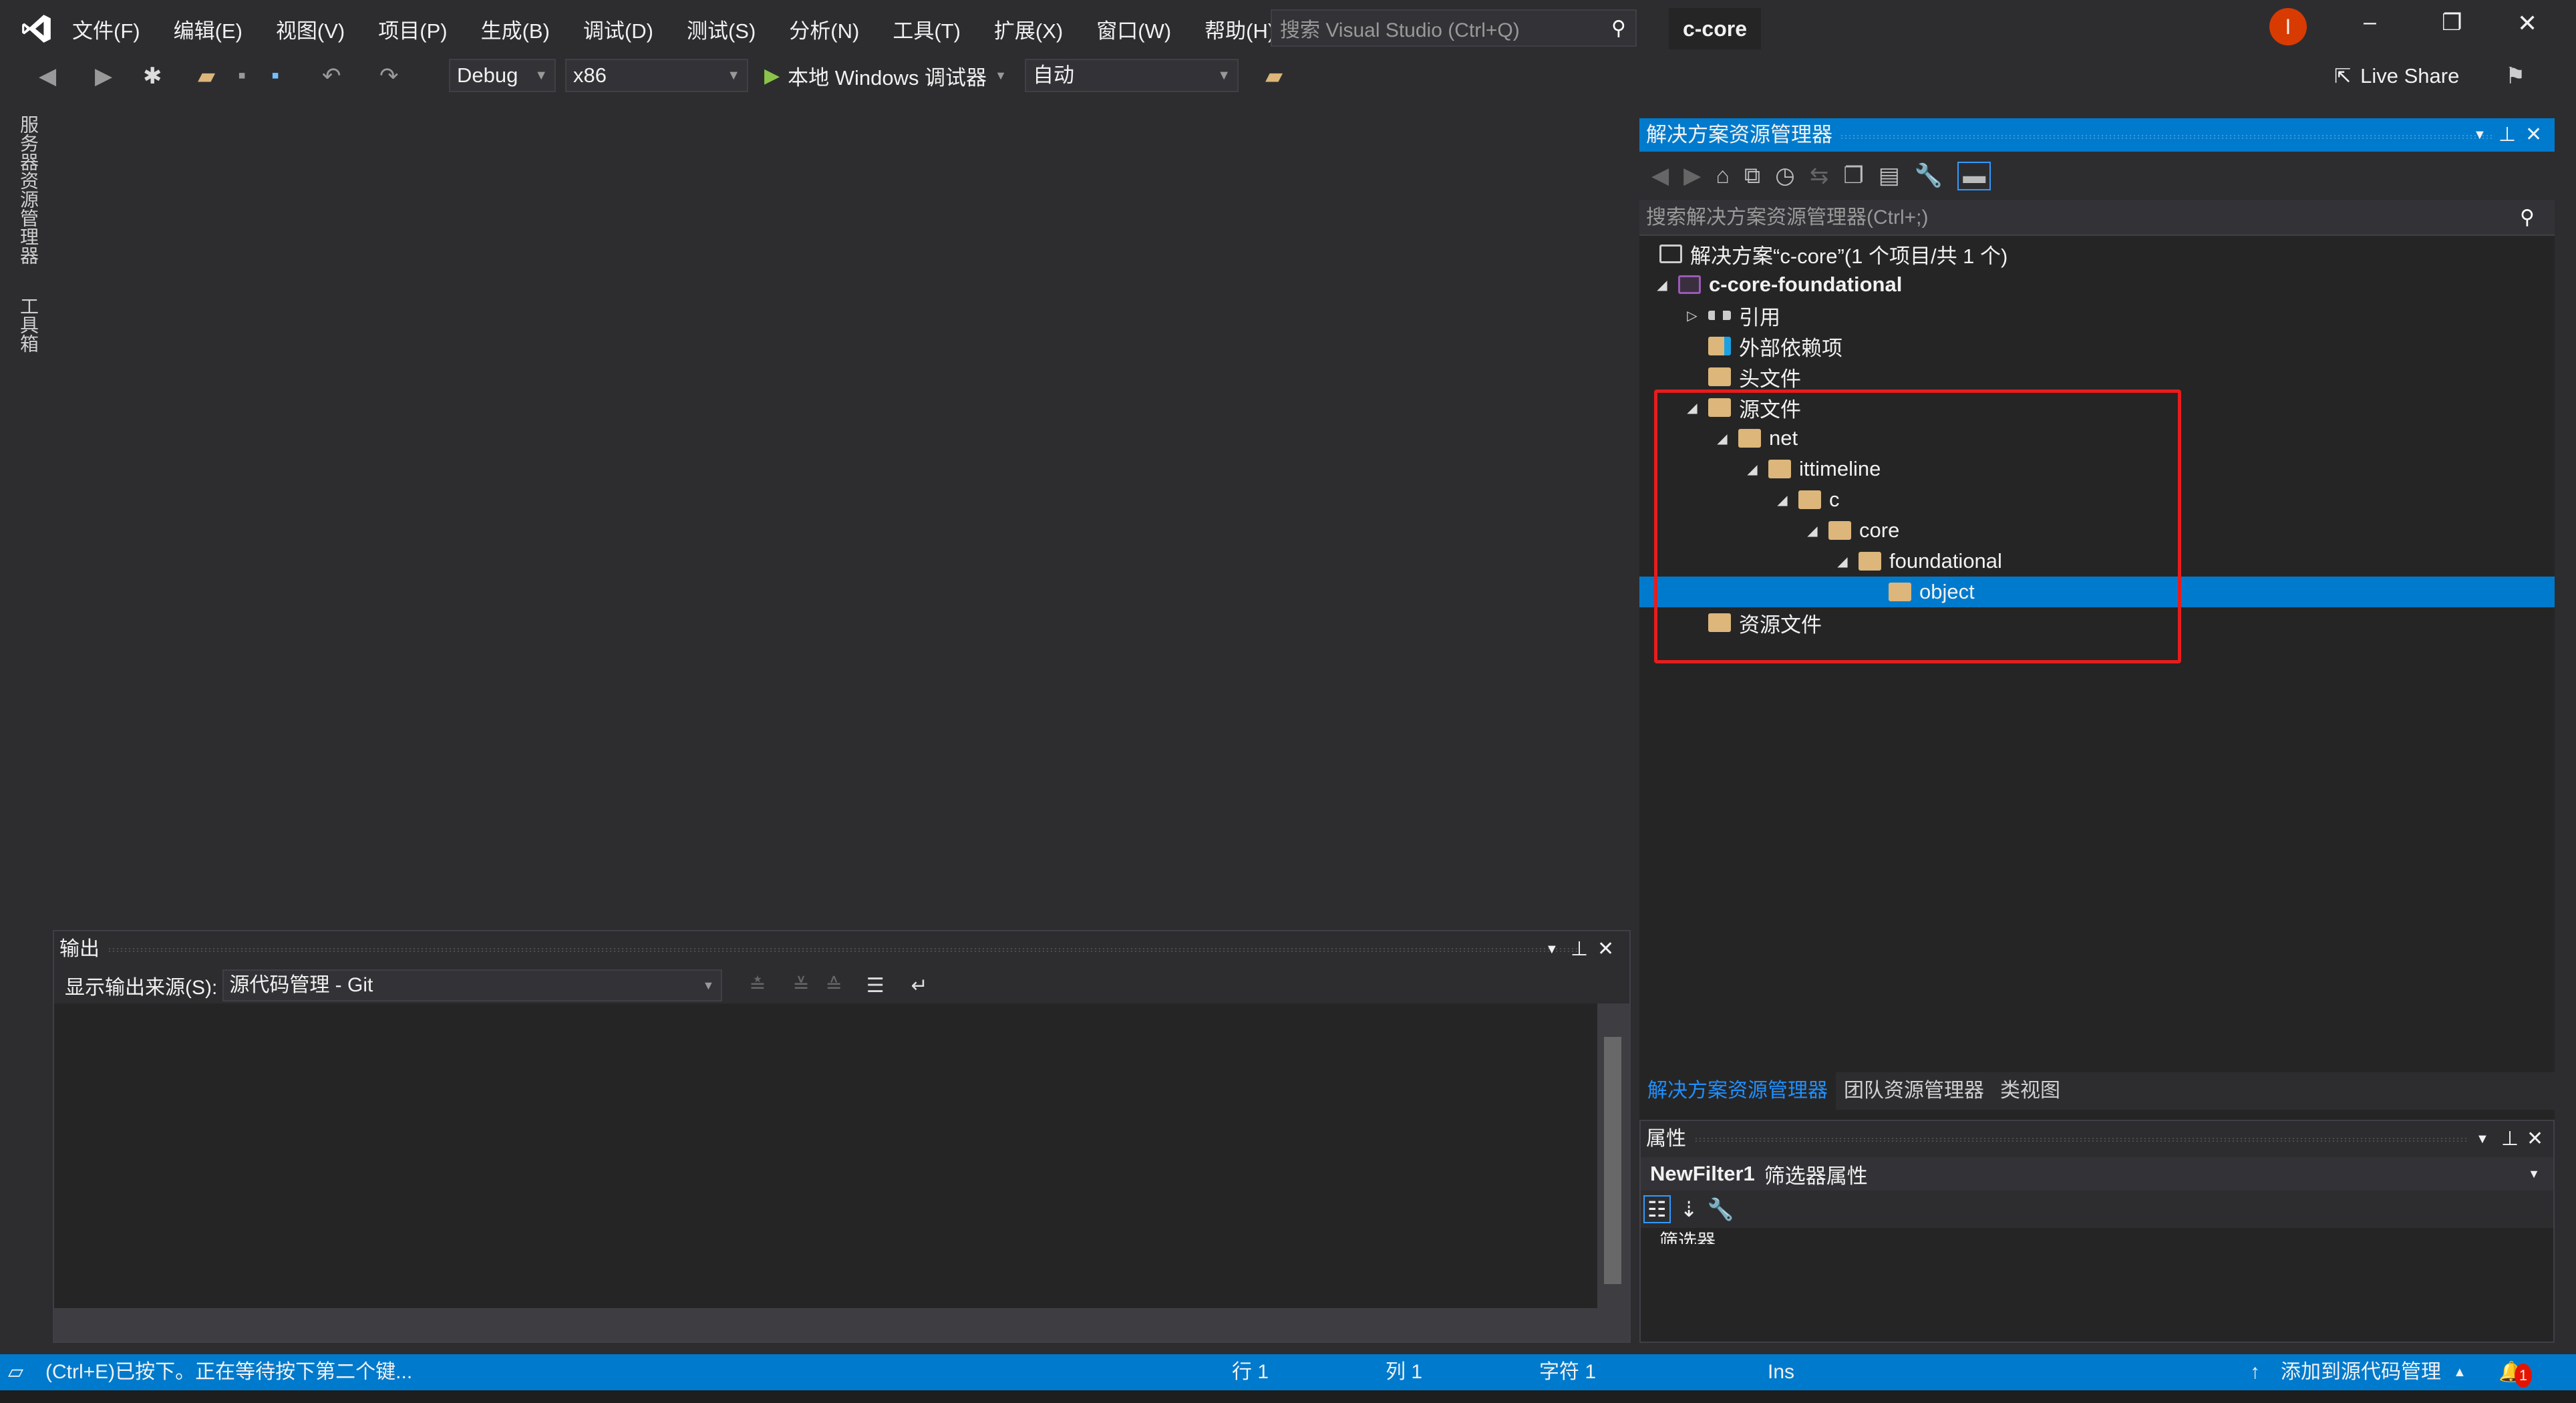  What do you see at coordinates (2097, 176) in the screenshot?
I see `solution-explorer-toolbar: ◀ ▶ ⌂ ⧉ ◷ ⇆ ❐ ▤ 🔧 ▬` at bounding box center [2097, 176].